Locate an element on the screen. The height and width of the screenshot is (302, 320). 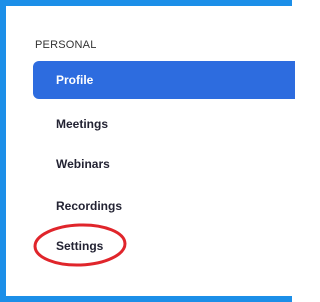
sidebar-item-recordings: Recordings is located at coordinates (164, 206).